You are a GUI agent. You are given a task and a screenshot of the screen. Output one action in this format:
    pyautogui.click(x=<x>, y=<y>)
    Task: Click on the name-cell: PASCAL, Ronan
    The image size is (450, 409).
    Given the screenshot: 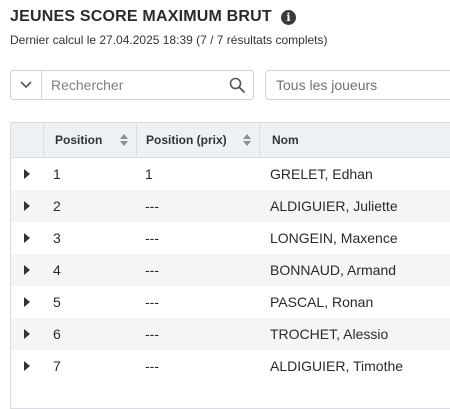 What is the action you would take?
    pyautogui.click(x=322, y=302)
    